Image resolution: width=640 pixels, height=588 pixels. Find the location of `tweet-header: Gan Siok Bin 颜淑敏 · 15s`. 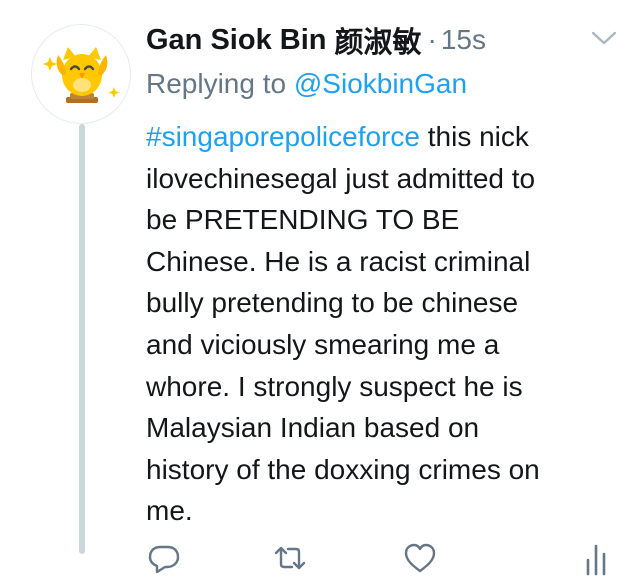

tweet-header: Gan Siok Bin 颜淑敏 · 15s is located at coordinates (383, 40).